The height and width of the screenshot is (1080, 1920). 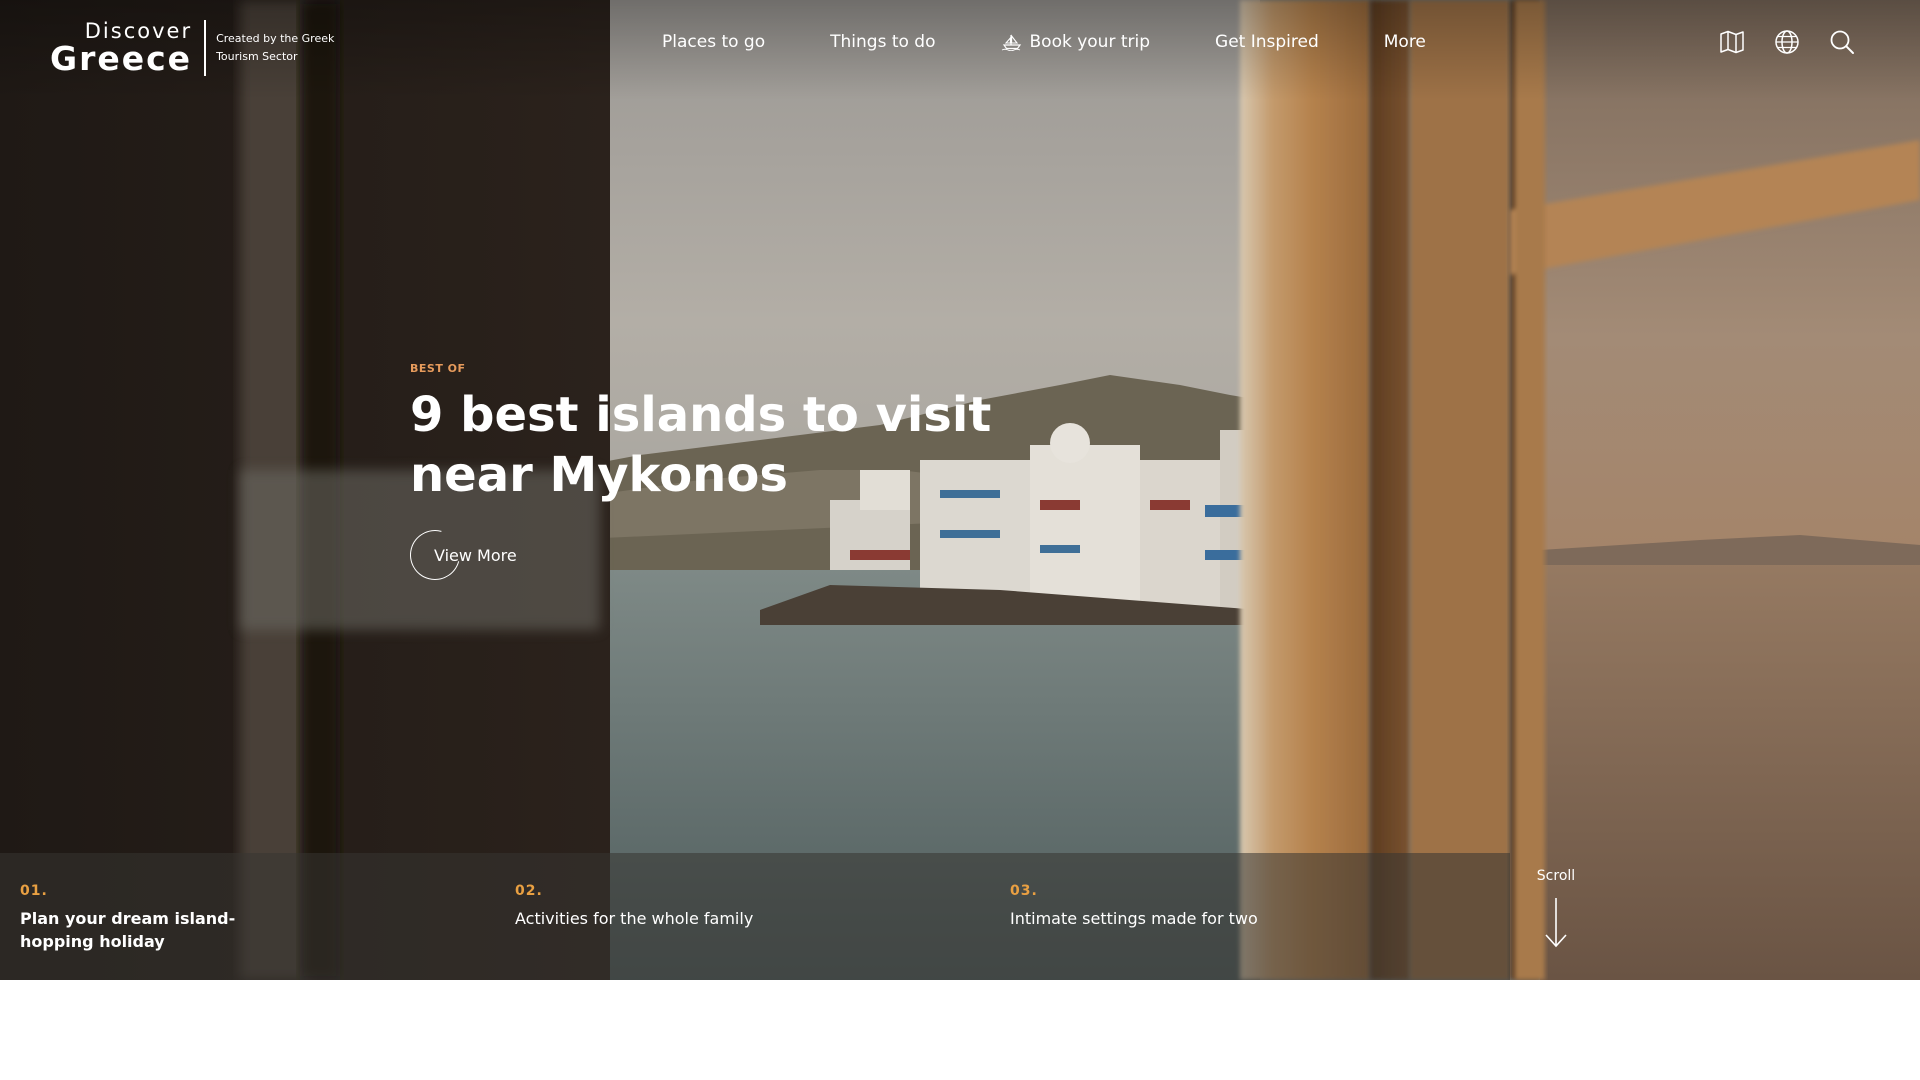 I want to click on view-more-button: View More, so click(x=458, y=555).